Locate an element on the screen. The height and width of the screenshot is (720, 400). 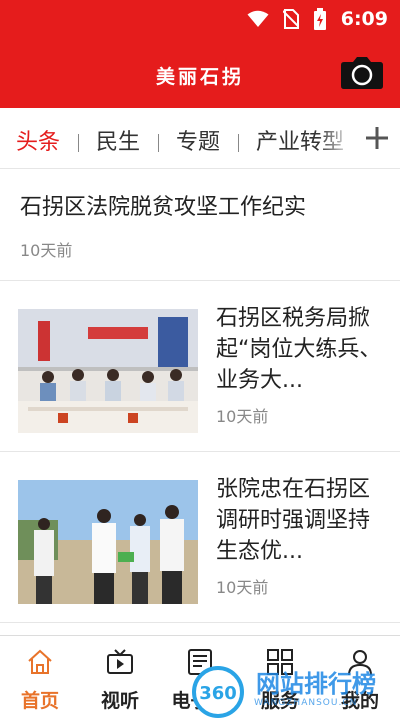
nav-label: 首页 is located at coordinates (39, 701).